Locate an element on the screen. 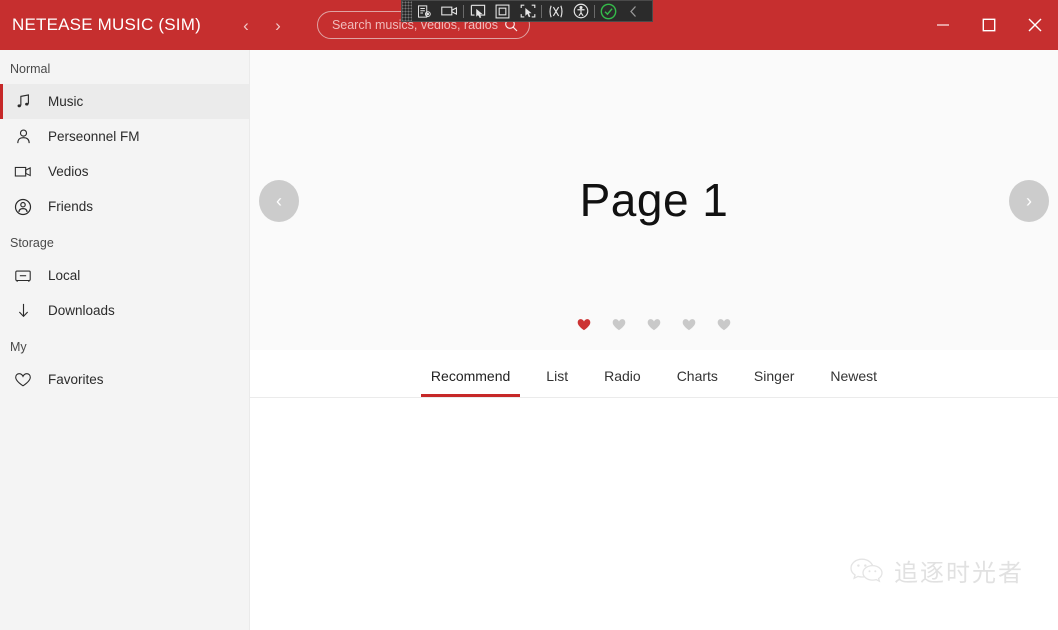 Image resolution: width=1058 pixels, height=630 pixels. music-note-icon is located at coordinates (23, 102).